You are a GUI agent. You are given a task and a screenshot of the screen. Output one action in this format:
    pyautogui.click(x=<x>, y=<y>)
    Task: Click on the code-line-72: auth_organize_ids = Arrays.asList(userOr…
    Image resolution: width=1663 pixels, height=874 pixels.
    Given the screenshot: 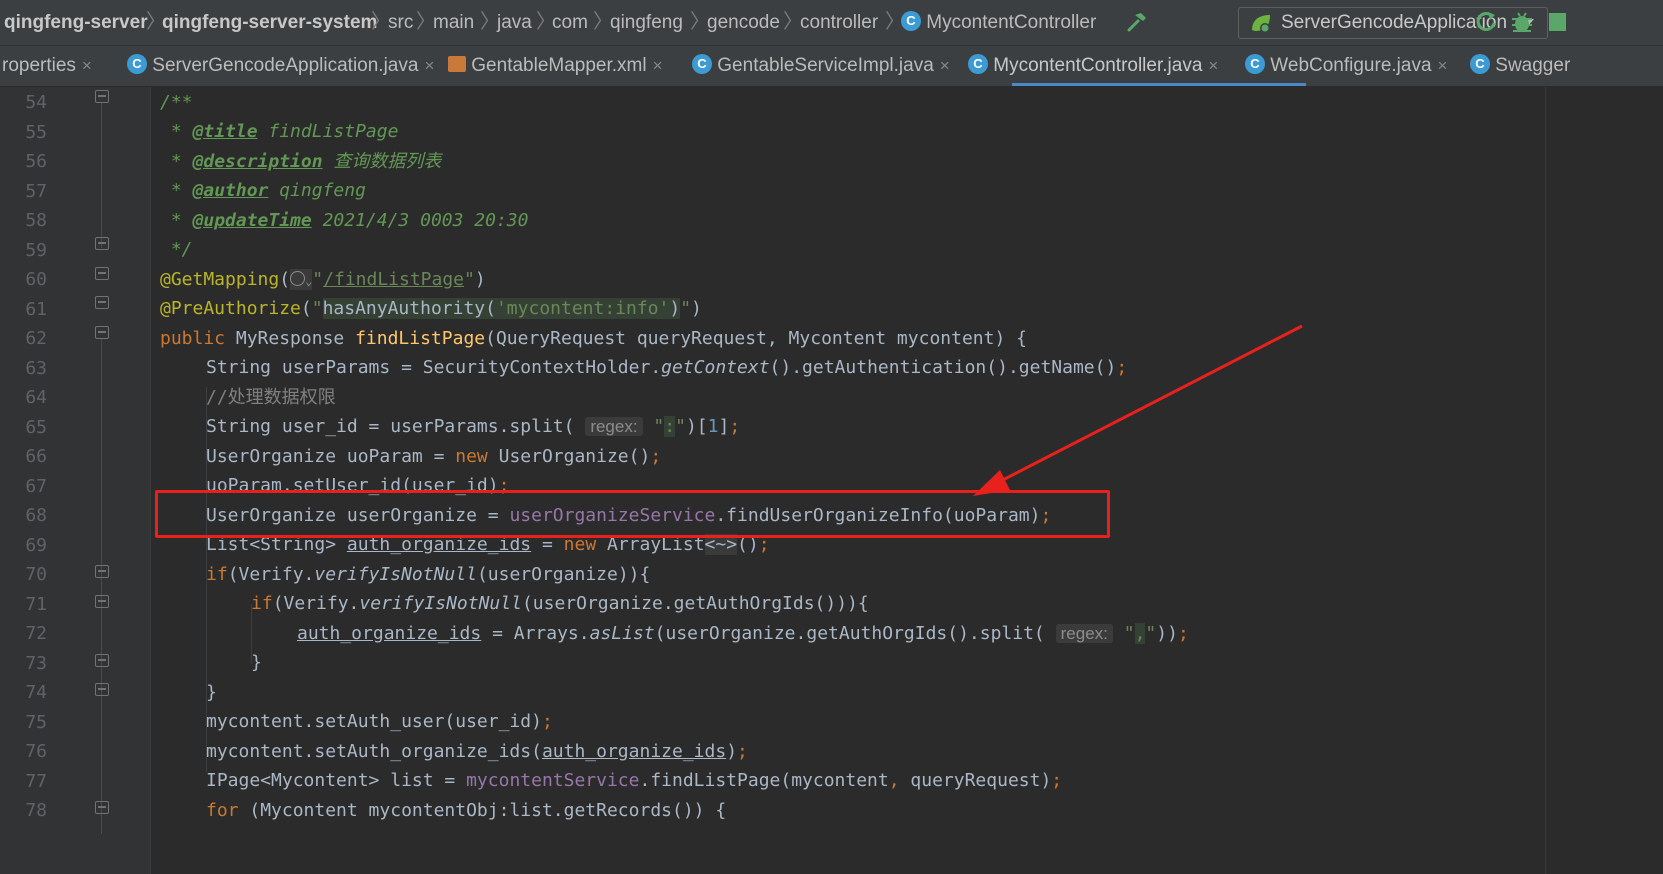 What is the action you would take?
    pyautogui.click(x=743, y=633)
    